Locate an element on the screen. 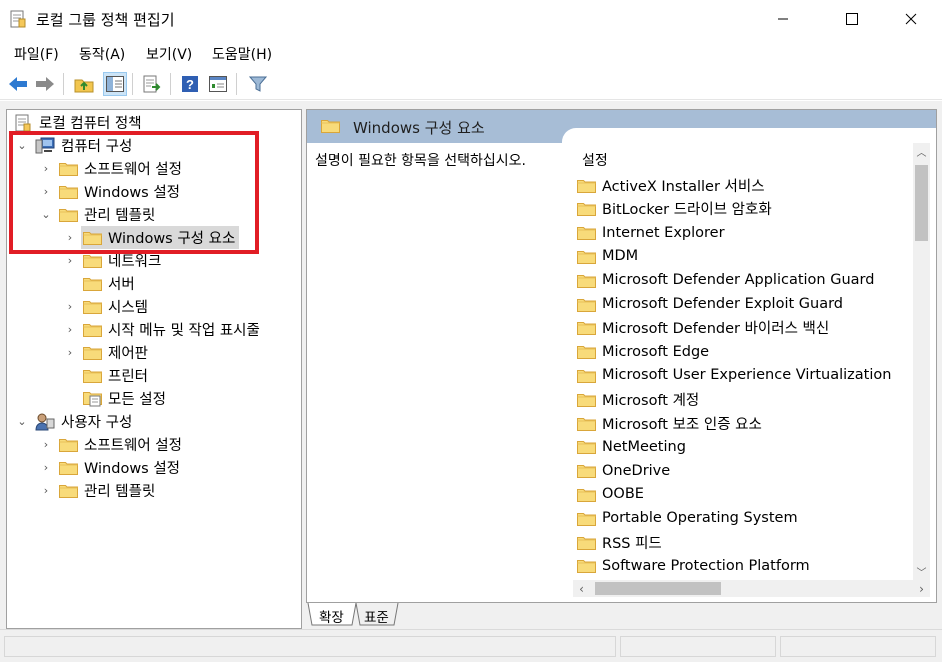 The image size is (942, 662). horizontal-scrollbar: ‹ › is located at coordinates (751, 588).